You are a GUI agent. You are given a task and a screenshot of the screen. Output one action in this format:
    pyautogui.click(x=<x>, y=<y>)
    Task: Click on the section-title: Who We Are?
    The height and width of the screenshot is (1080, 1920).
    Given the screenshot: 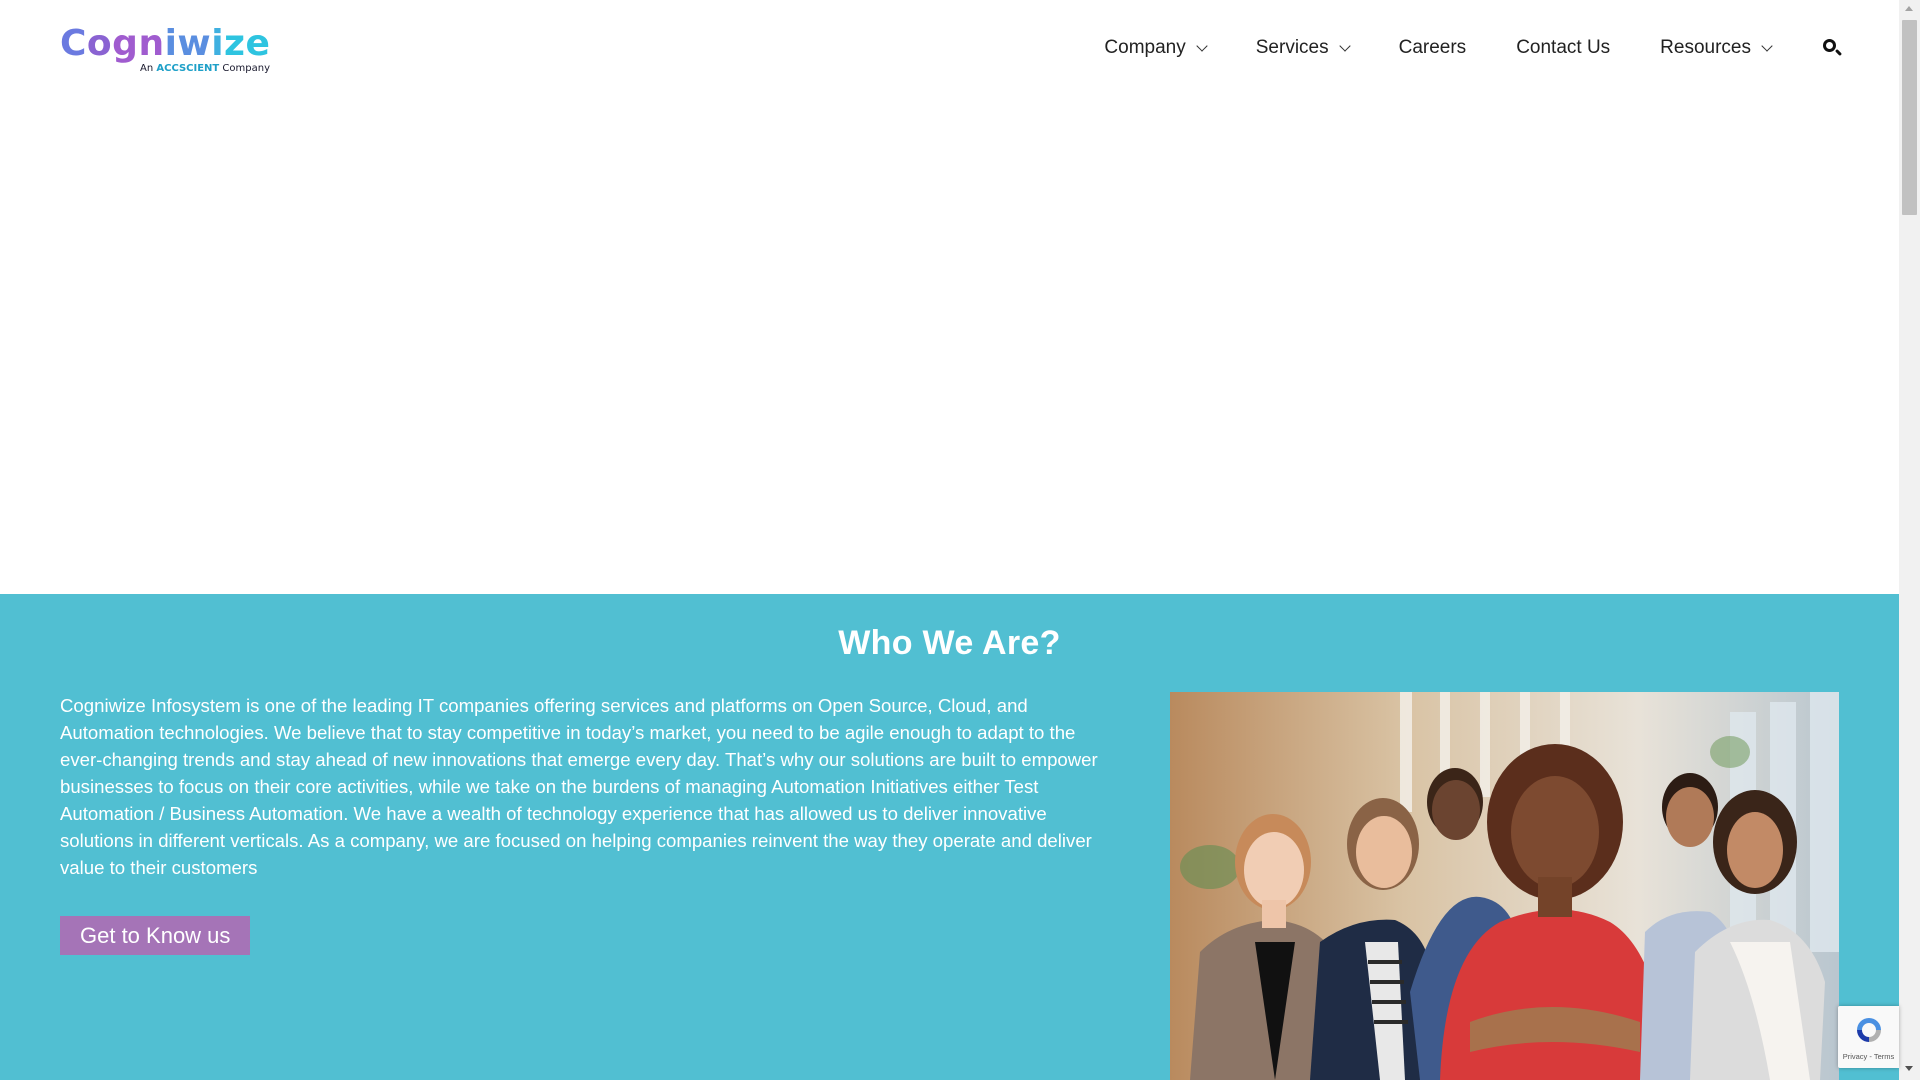 What is the action you would take?
    pyautogui.click(x=949, y=643)
    